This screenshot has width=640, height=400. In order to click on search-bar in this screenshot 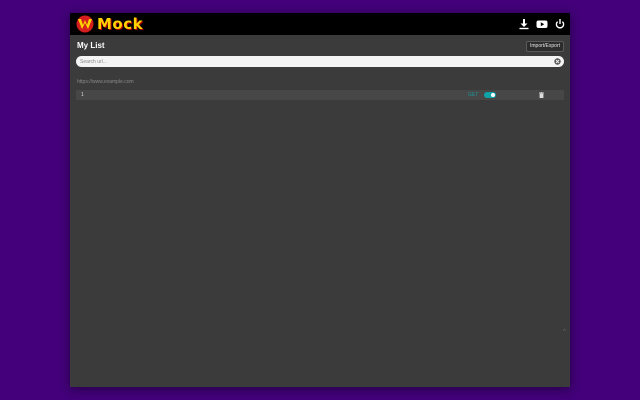, I will do `click(320, 61)`.